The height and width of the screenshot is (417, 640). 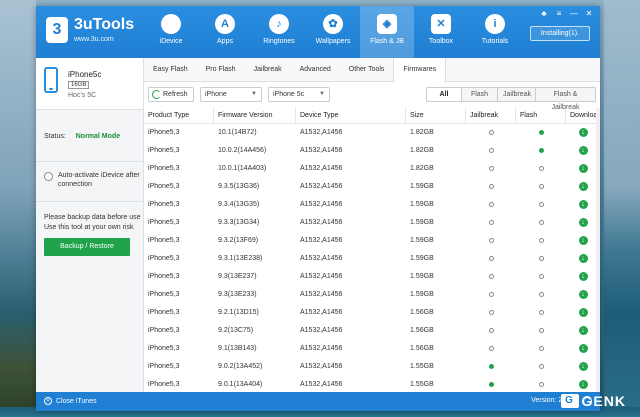 What do you see at coordinates (589, 13) in the screenshot?
I see `close-icon: ✕` at bounding box center [589, 13].